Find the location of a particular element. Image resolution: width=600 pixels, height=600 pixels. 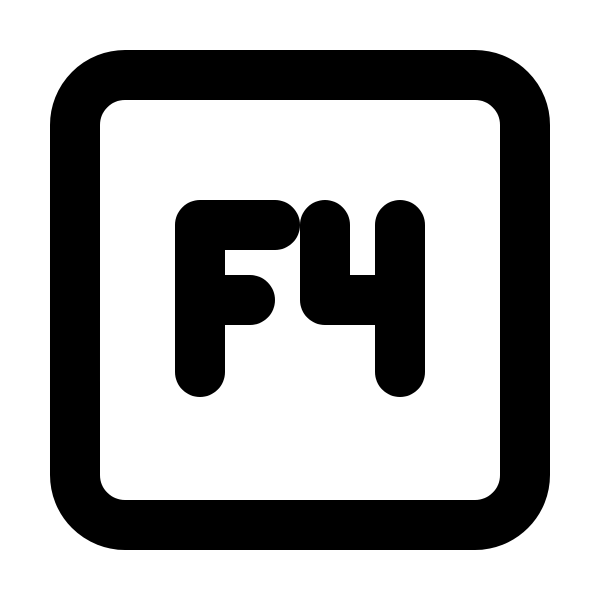

letter-f-glyph is located at coordinates (237, 298).